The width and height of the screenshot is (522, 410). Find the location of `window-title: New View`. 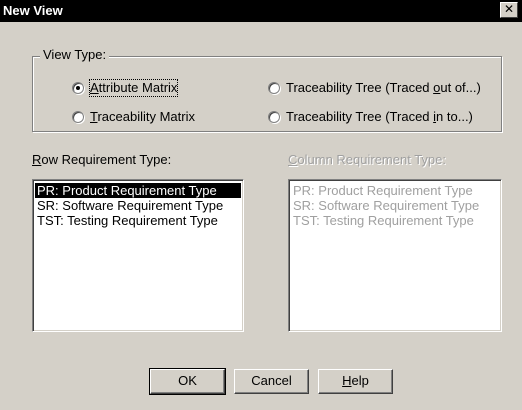

window-title: New View is located at coordinates (33, 10).